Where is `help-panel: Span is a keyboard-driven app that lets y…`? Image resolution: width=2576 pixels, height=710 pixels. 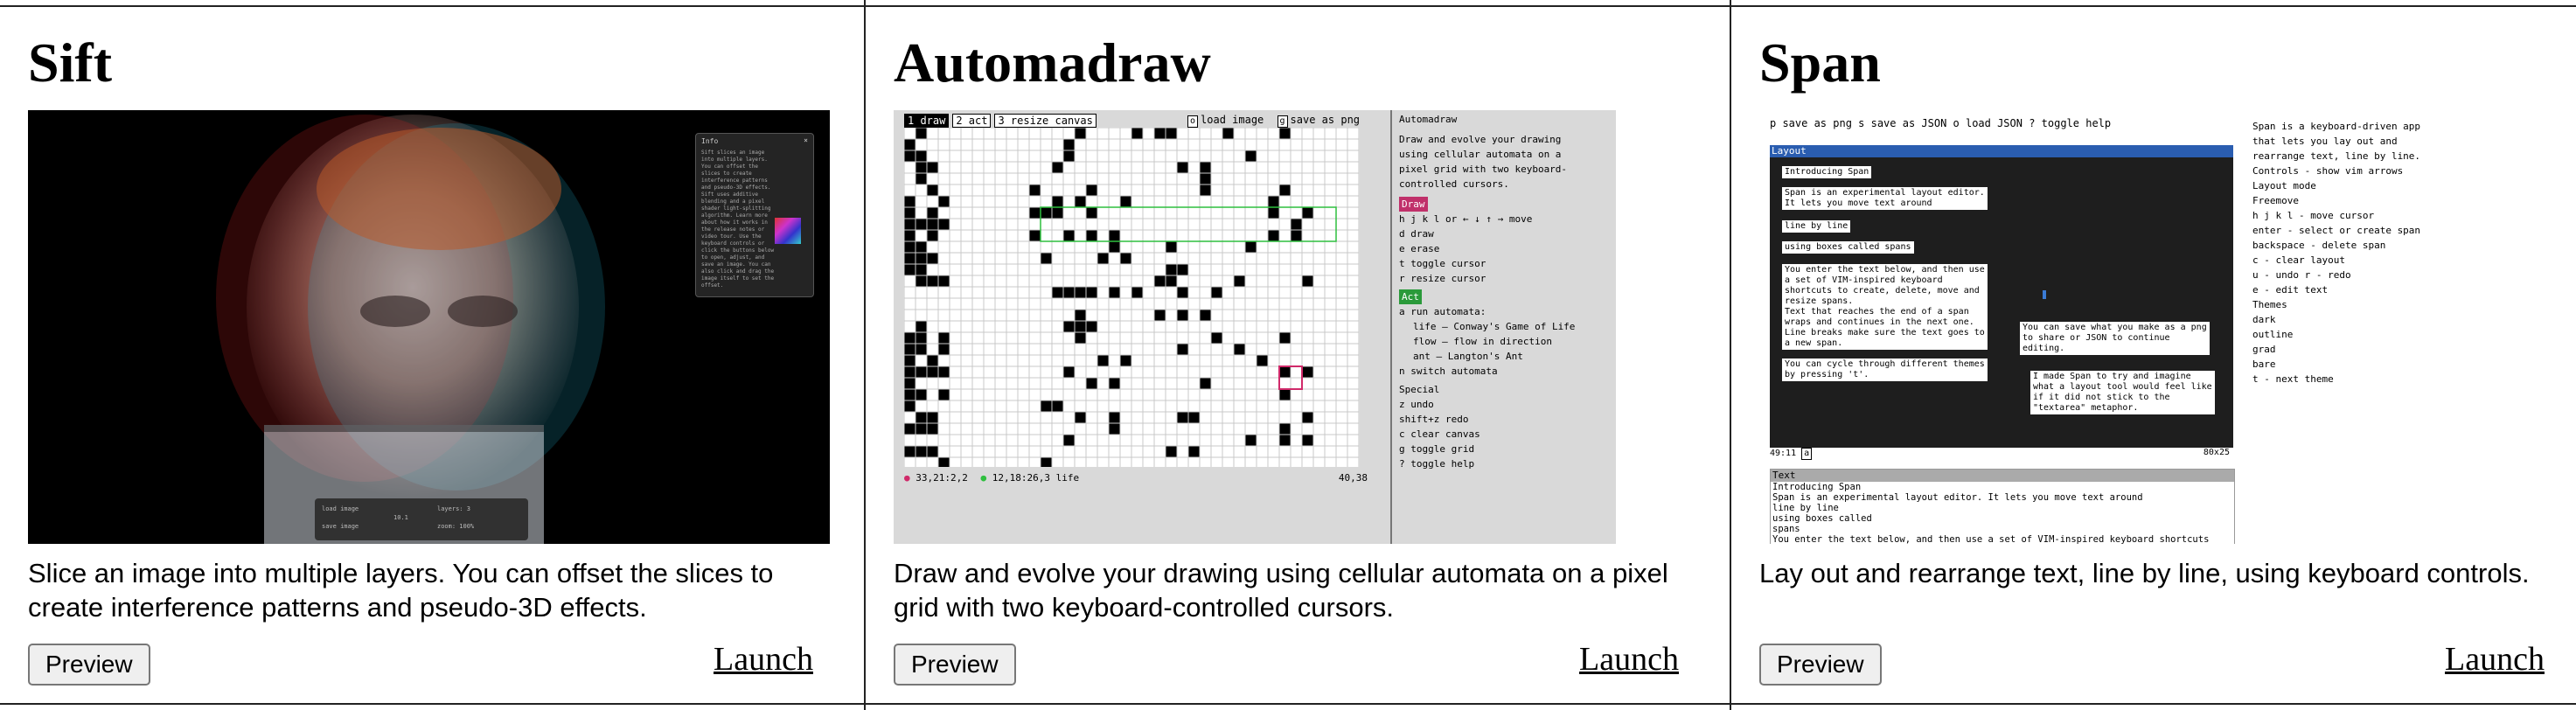
help-panel: Span is a keyboard-driven app that lets y… is located at coordinates (2401, 253).